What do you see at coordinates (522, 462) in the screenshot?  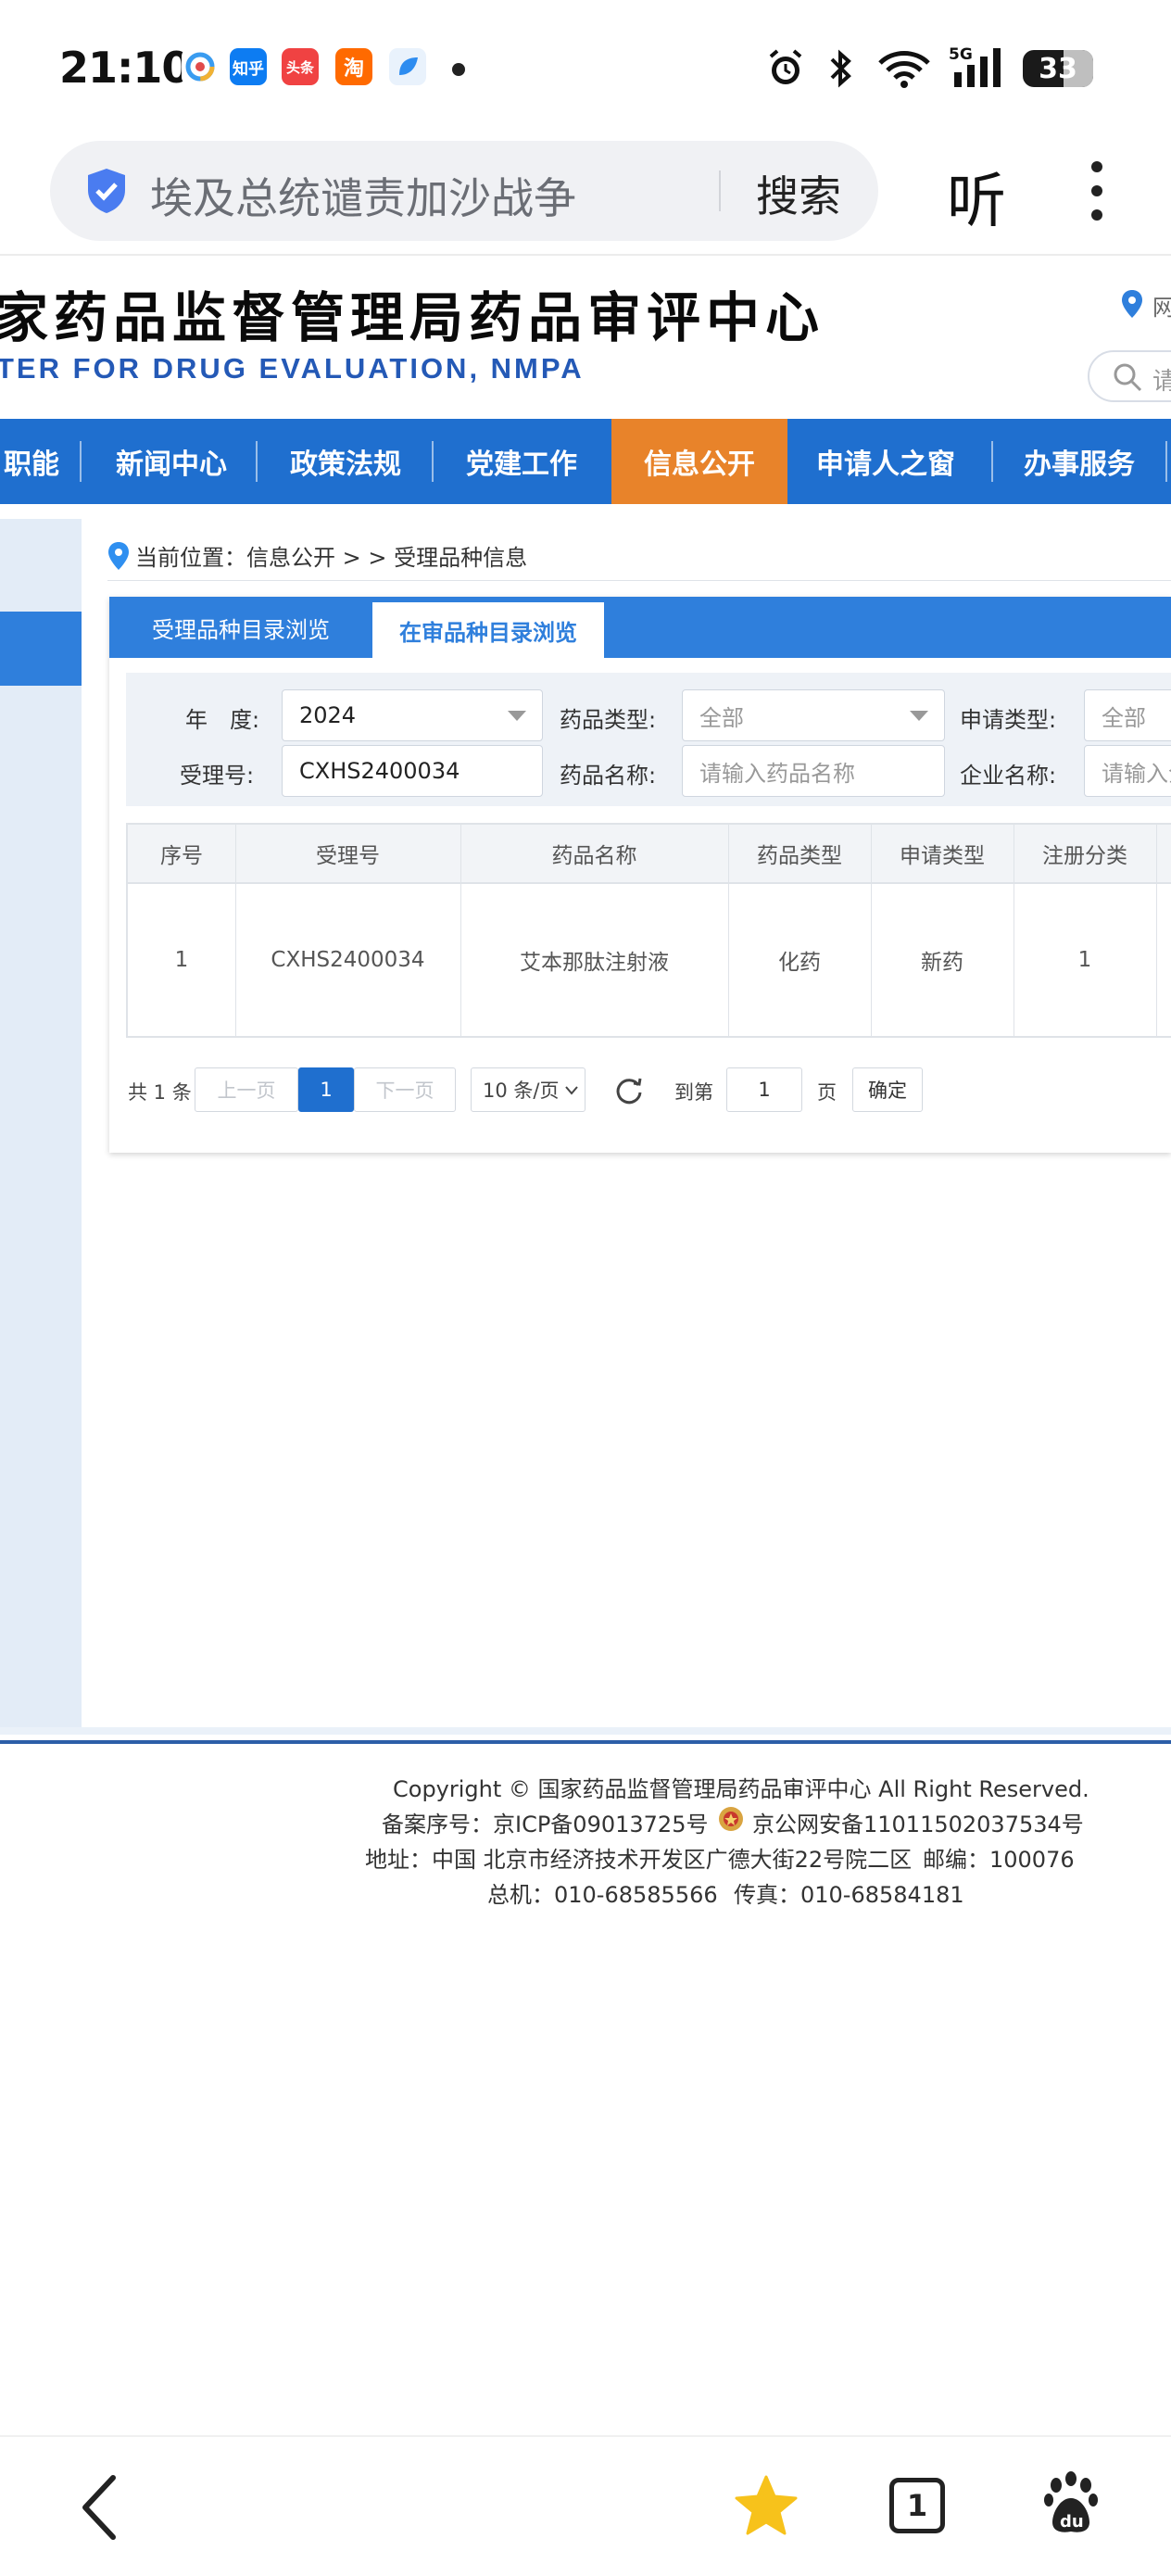 I see `nav-item-party: 党建工作` at bounding box center [522, 462].